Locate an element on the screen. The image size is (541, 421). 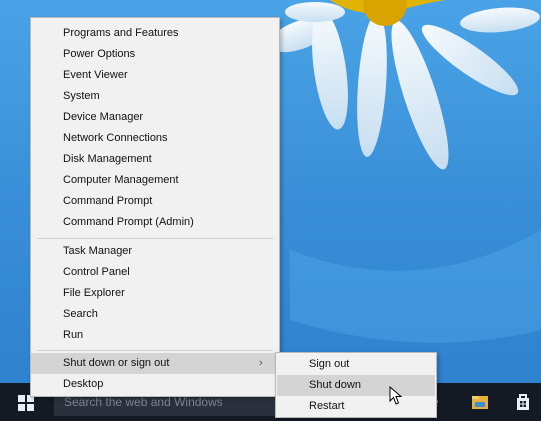
menu-item-shut-down-or-sign-out: Shut down or sign out › is located at coordinates (155, 363).